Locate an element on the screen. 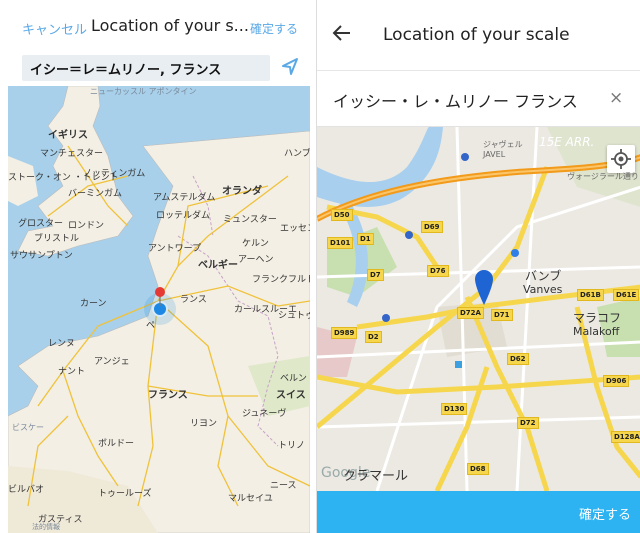 The height and width of the screenshot is (533, 640). map-label: アーヘン is located at coordinates (256, 260).